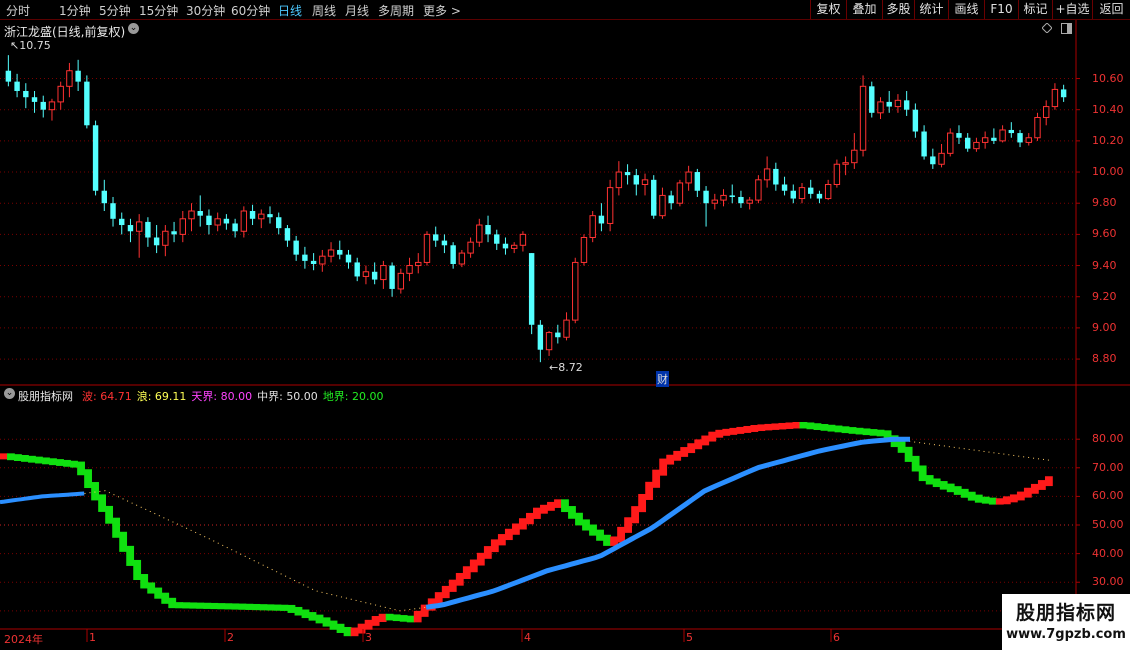 The height and width of the screenshot is (650, 1130). Describe the element at coordinates (1104, 359) in the screenshot. I see `price-axis-label: 8.80` at that location.